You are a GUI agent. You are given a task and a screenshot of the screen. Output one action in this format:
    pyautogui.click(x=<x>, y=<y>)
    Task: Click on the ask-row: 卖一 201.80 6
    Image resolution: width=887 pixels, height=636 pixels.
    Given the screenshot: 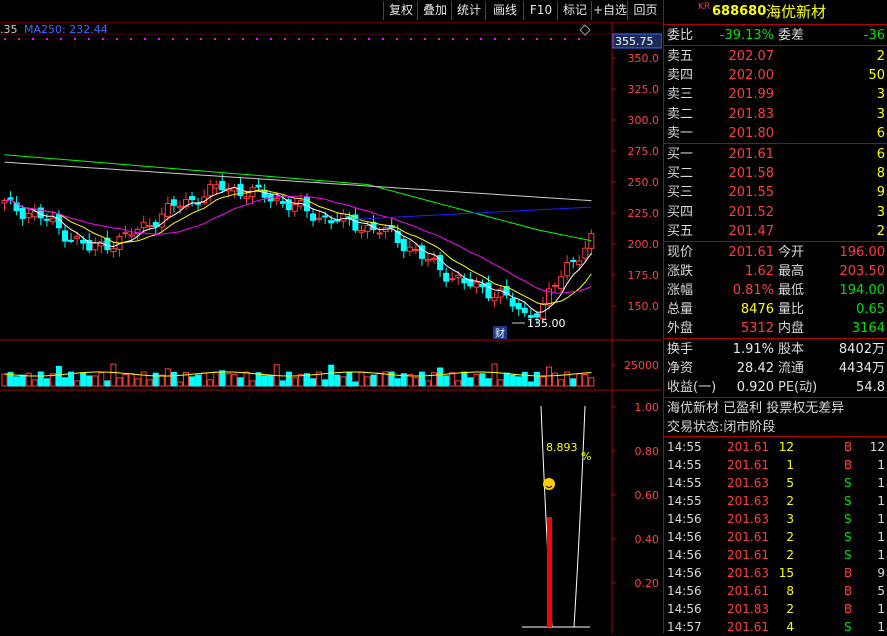 What is the action you would take?
    pyautogui.click(x=775, y=133)
    